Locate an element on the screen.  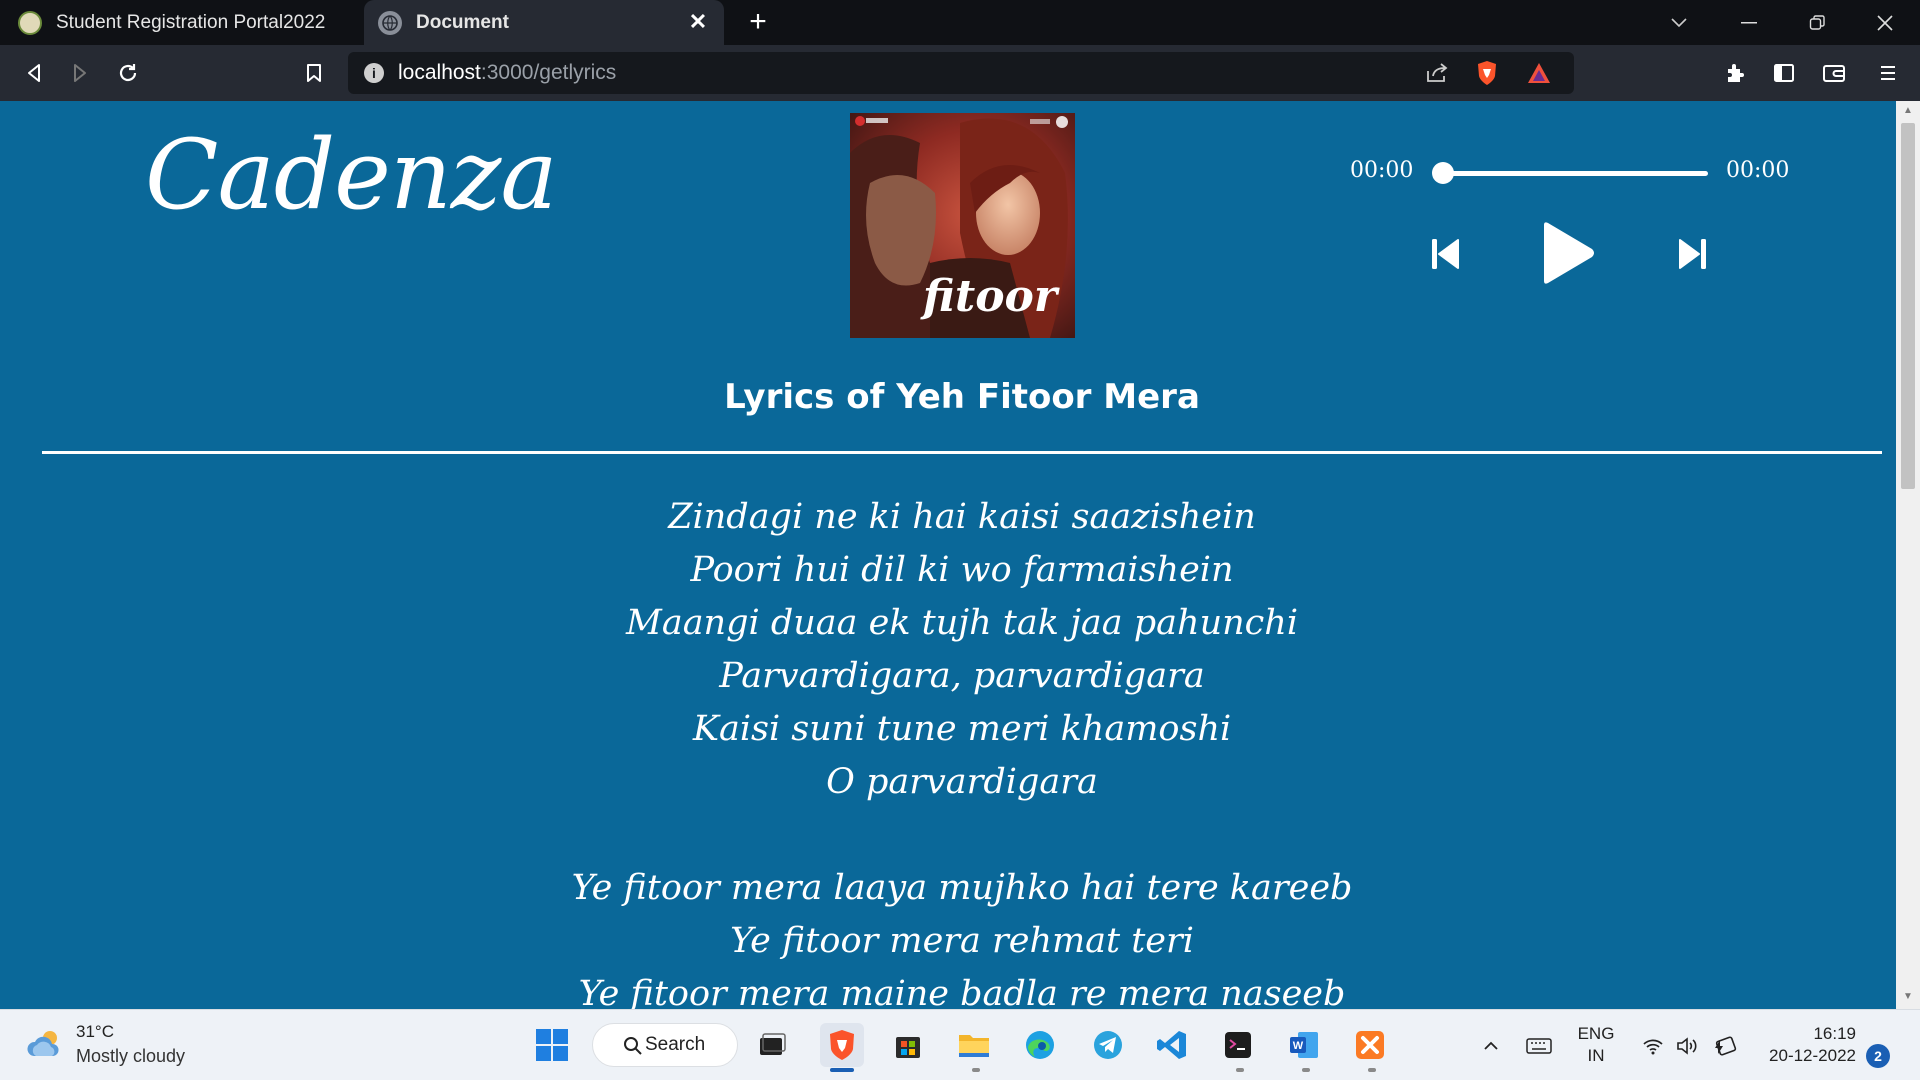
audio-player: 00:00 00:00 is located at coordinates (1575, 221).